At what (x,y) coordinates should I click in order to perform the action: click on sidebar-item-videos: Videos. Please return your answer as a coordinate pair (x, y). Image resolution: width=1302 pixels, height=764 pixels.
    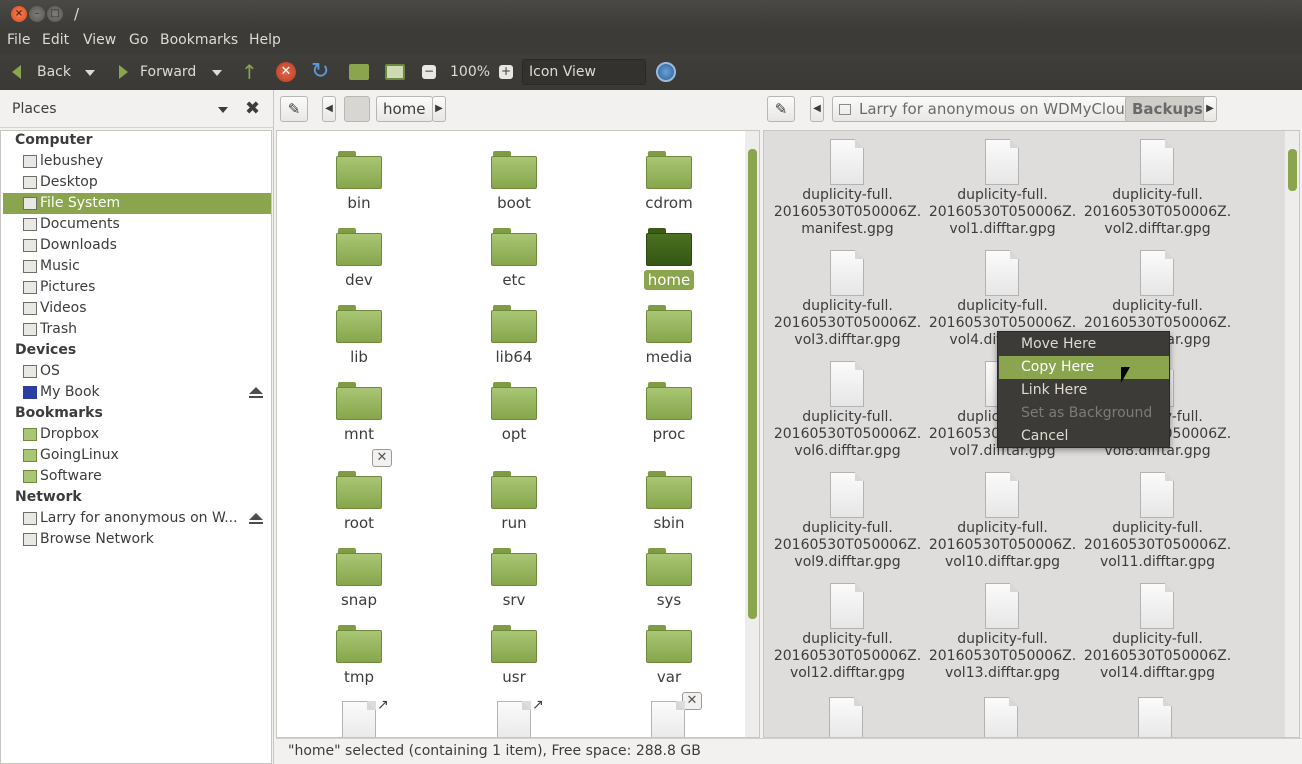
    Looking at the image, I should click on (137, 308).